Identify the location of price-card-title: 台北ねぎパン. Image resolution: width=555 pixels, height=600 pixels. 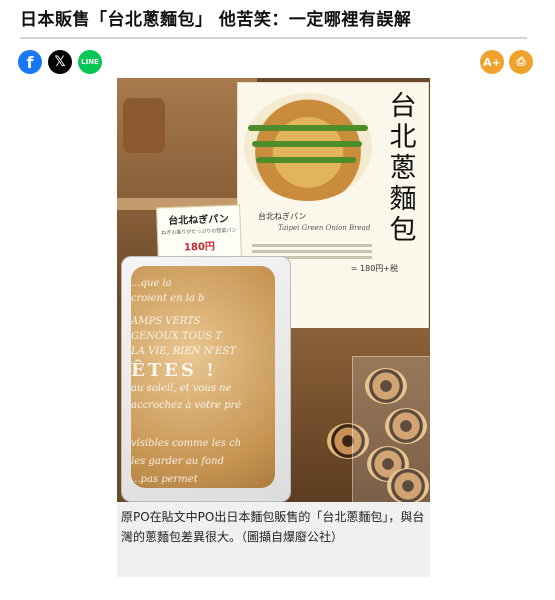
(198, 220).